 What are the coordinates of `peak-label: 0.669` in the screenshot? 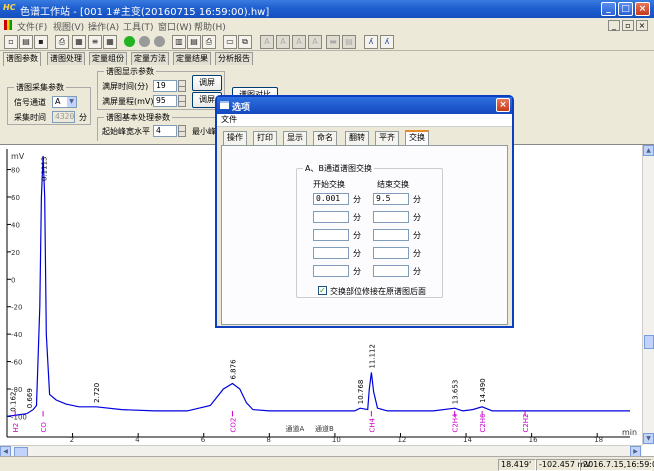 It's located at (30, 398).